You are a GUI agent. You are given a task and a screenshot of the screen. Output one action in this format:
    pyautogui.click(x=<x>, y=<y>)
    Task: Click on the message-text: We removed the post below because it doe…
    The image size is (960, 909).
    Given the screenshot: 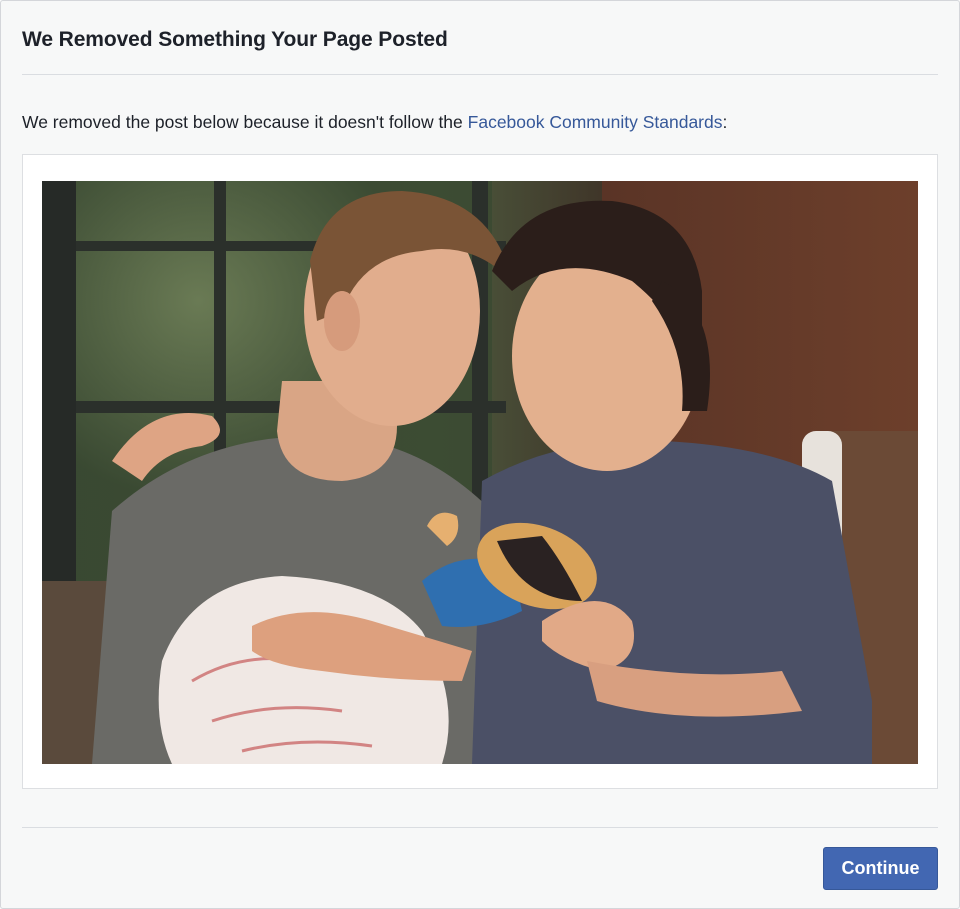 What is the action you would take?
    pyautogui.click(x=245, y=122)
    